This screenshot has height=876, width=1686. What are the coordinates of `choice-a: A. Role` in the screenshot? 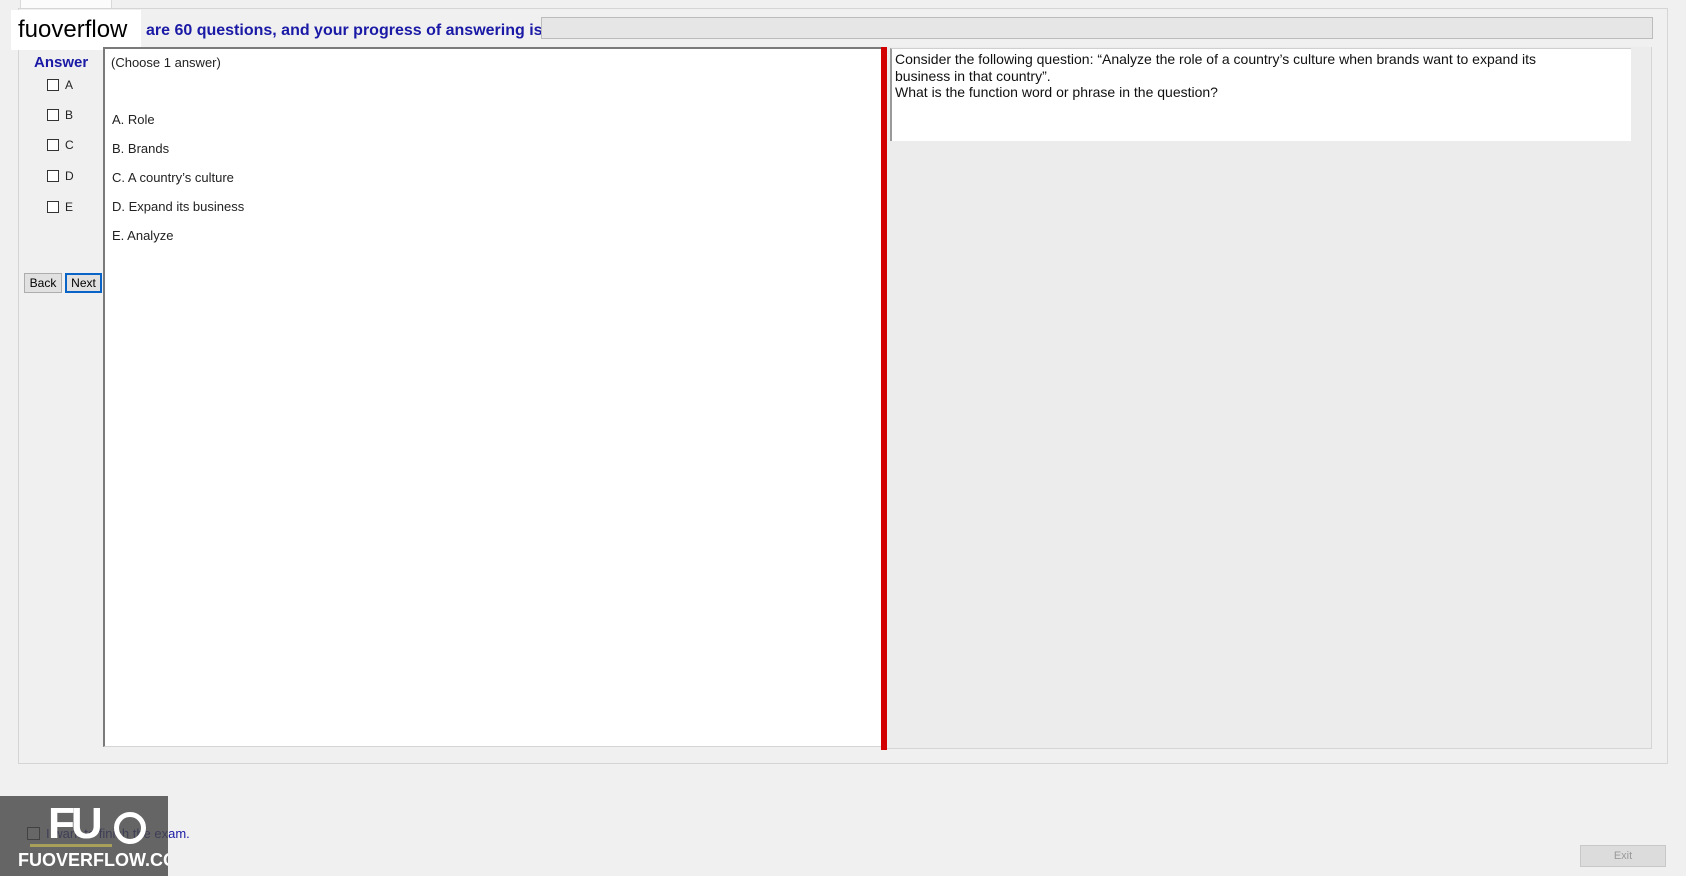 It's located at (133, 119).